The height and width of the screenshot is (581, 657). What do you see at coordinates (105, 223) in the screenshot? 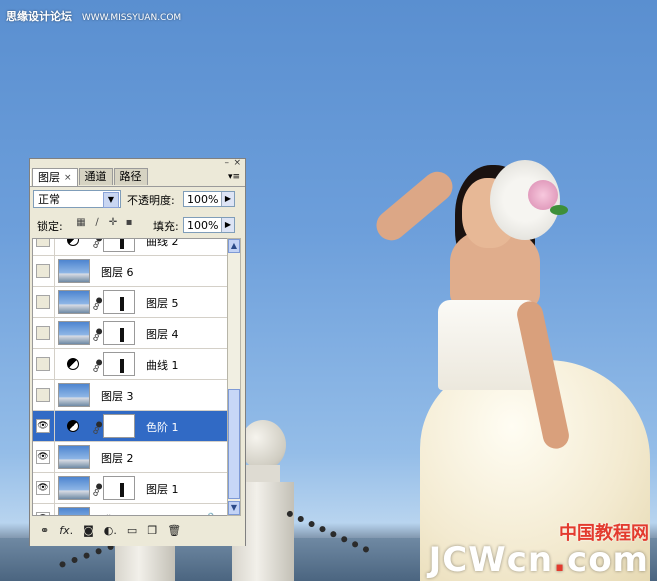
I see `lock-icons: ▦ ∕ ✛ ▪` at bounding box center [105, 223].